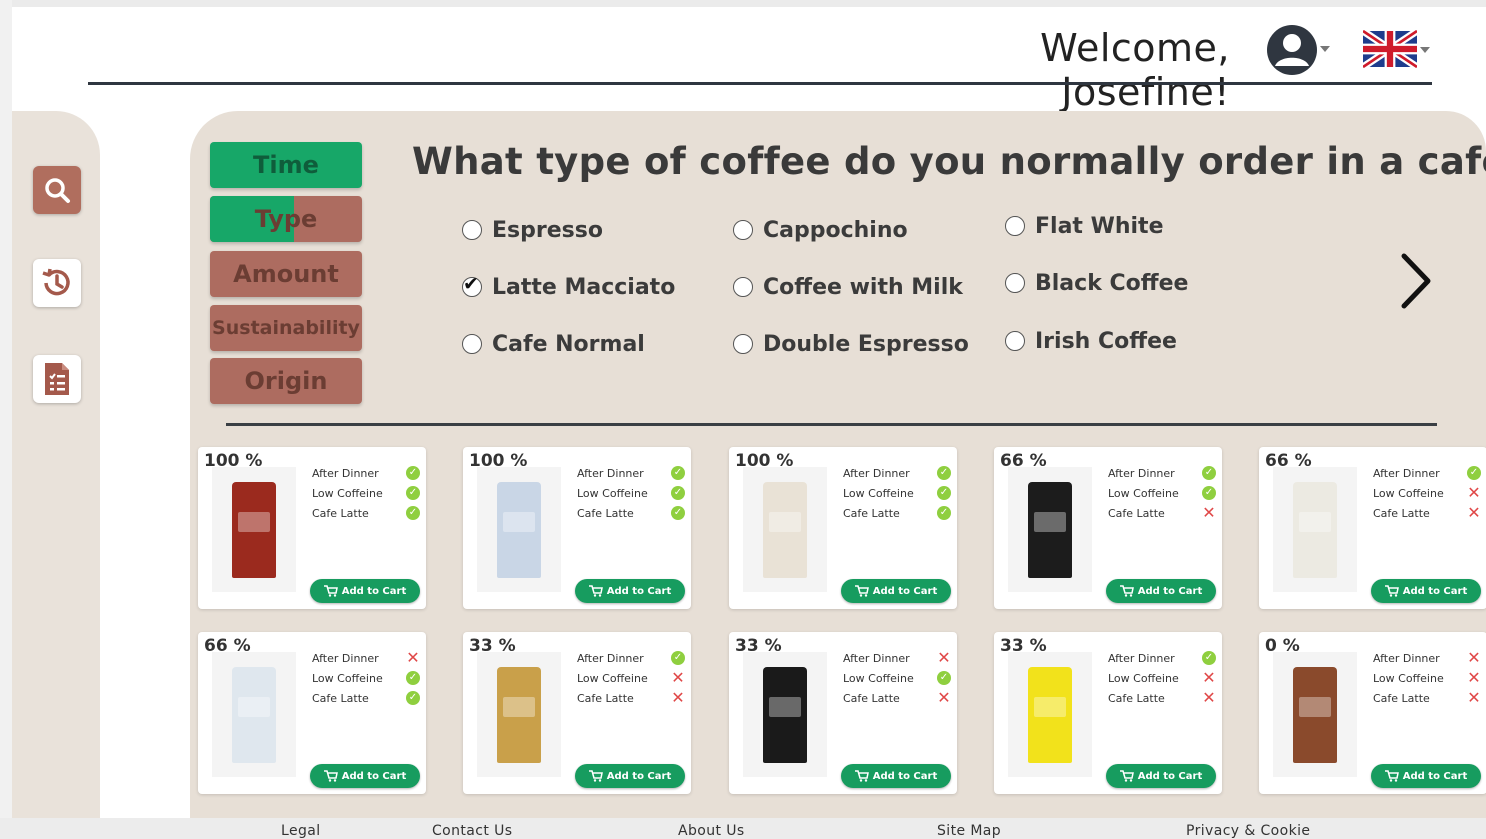 The width and height of the screenshot is (1486, 839). What do you see at coordinates (57, 379) in the screenshot?
I see `sidebar-report-button` at bounding box center [57, 379].